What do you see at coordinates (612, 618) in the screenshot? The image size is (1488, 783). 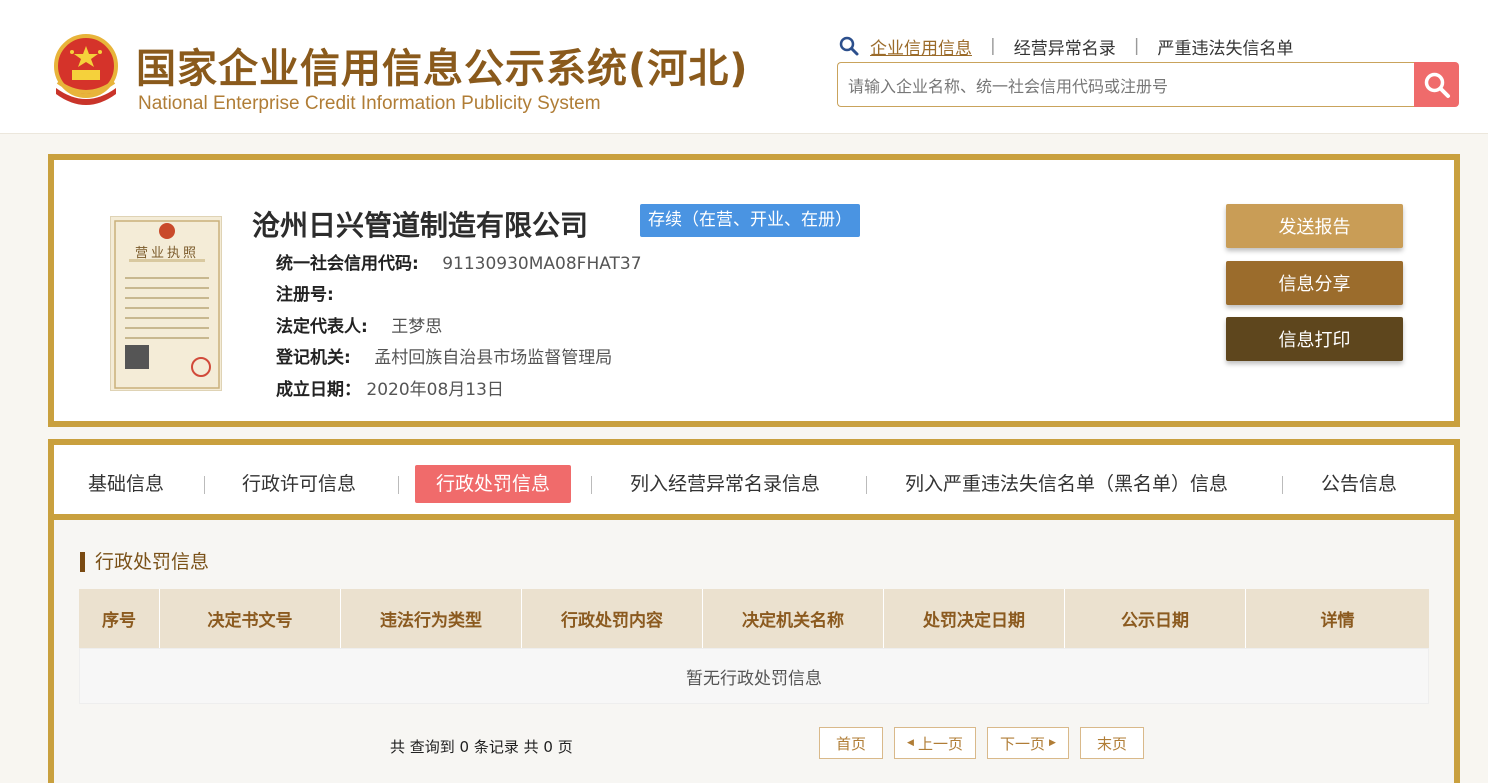 I see `col-header-penalty-content: 行政处罚内容` at bounding box center [612, 618].